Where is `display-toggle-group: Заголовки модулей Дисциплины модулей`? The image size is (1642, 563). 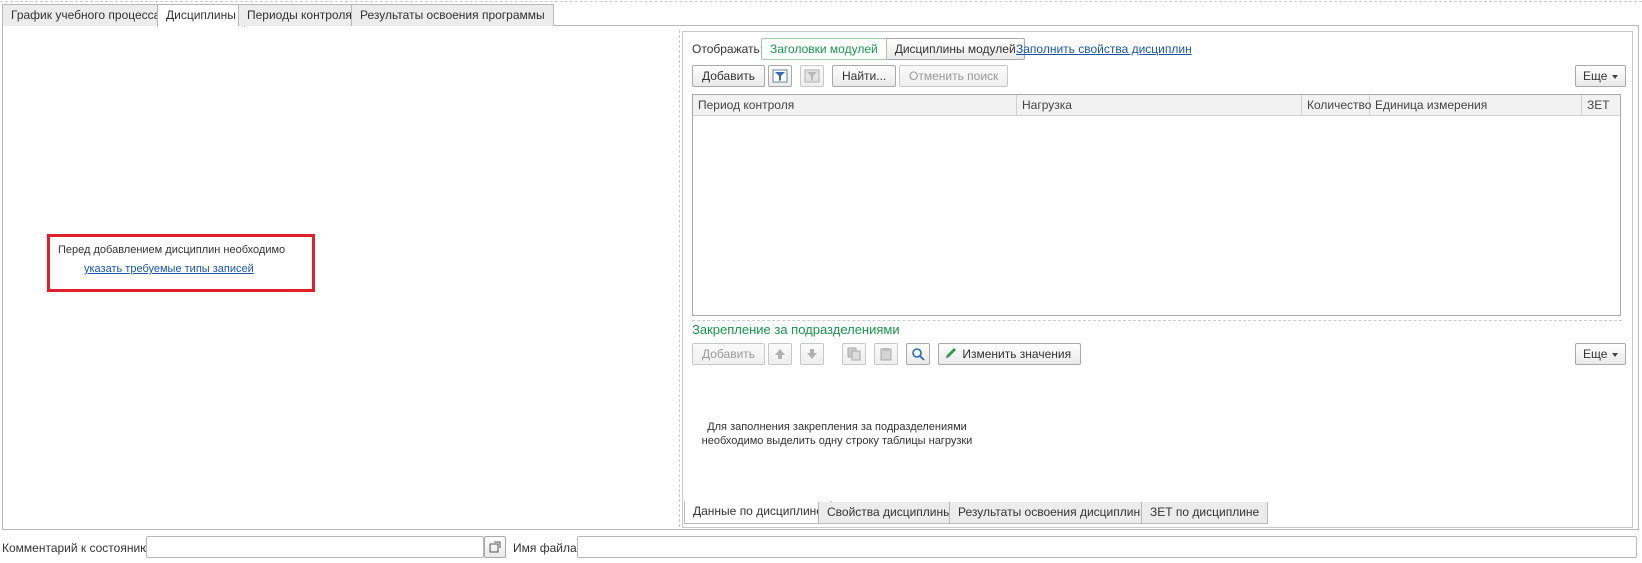
display-toggle-group: Заголовки модулей Дисциплины модулей is located at coordinates (893, 49).